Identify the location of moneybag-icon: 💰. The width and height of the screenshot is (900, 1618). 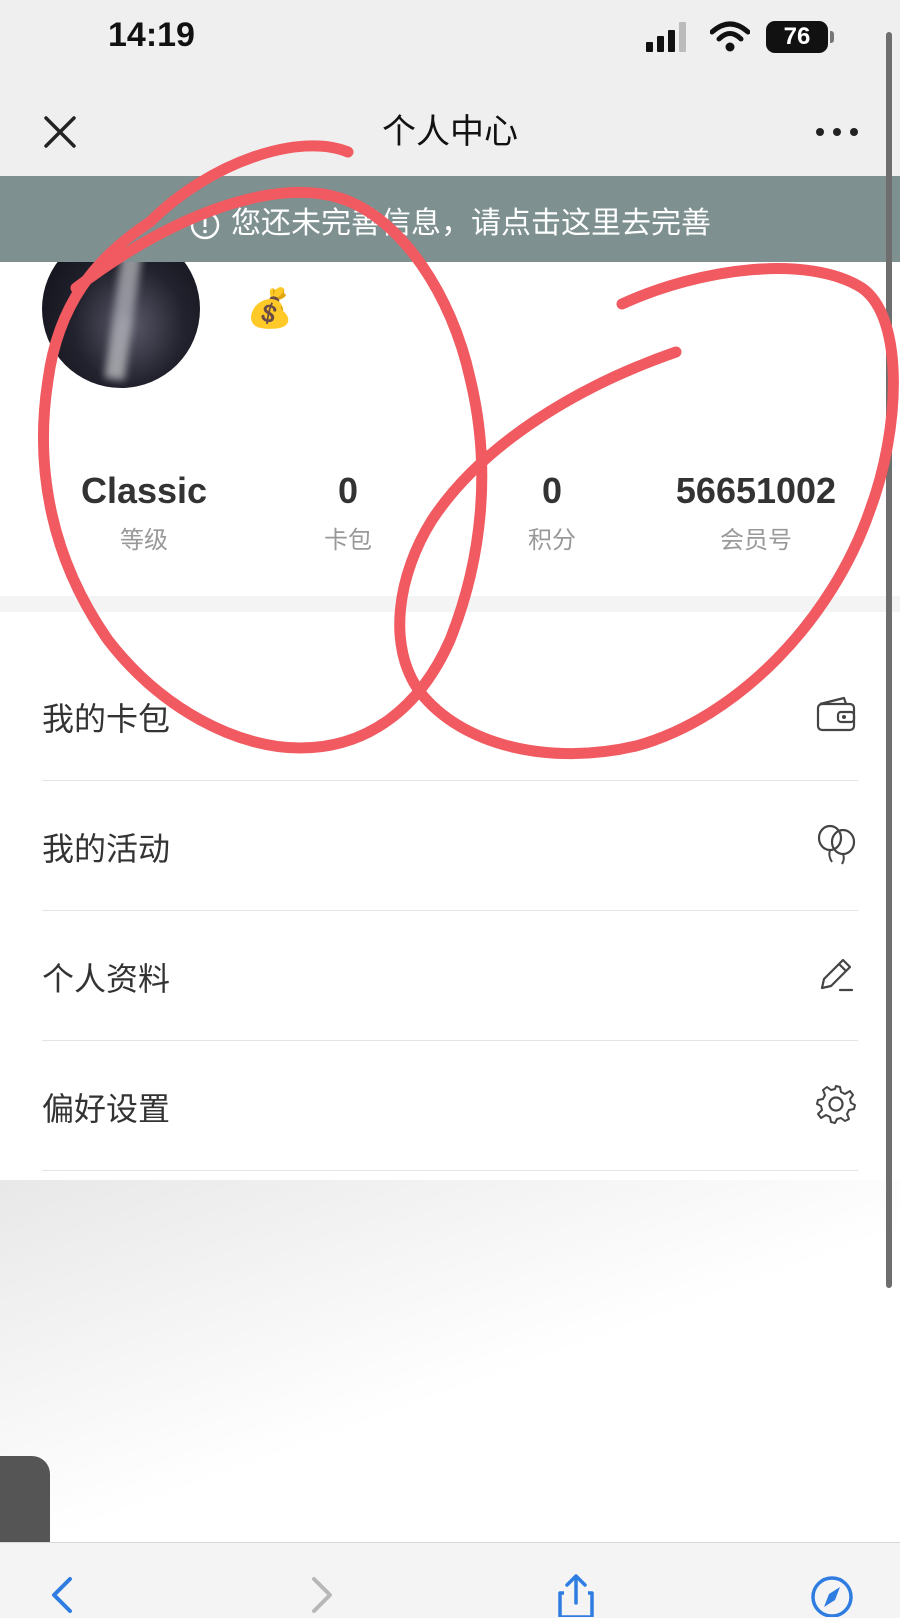
(270, 308).